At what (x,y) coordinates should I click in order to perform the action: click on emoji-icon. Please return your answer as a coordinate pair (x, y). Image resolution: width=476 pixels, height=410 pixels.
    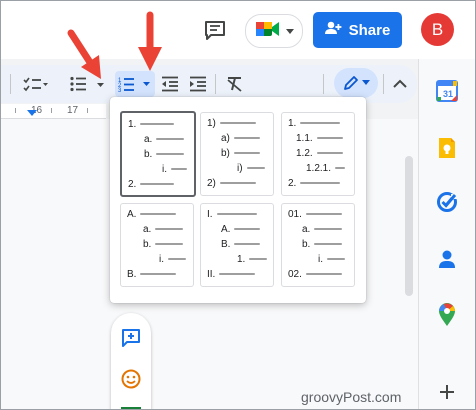
    Looking at the image, I should click on (131, 379).